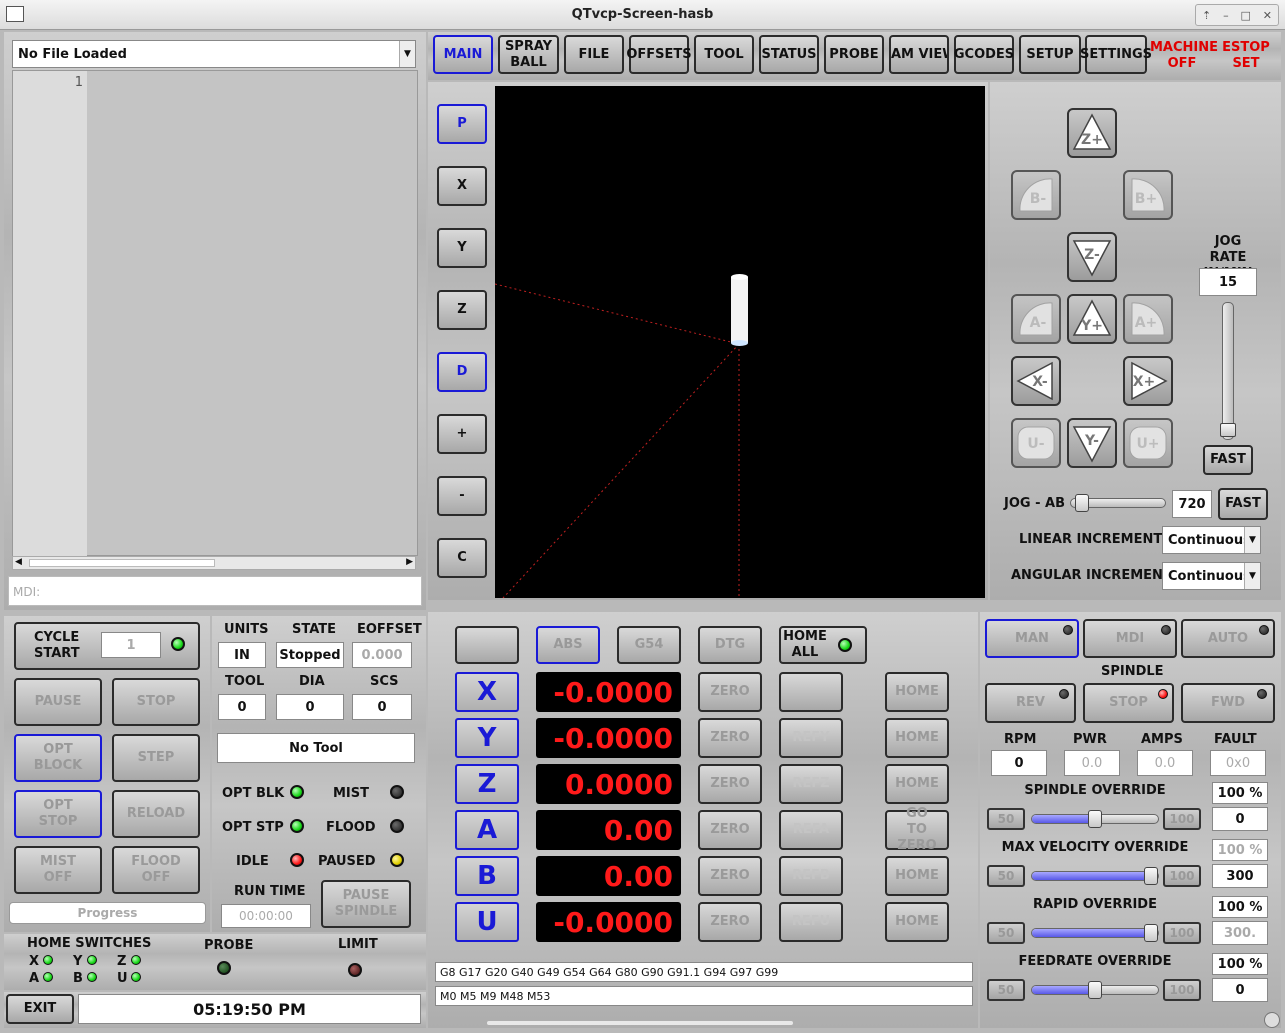  What do you see at coordinates (487, 830) in the screenshot?
I see `axis-a-label: A` at bounding box center [487, 830].